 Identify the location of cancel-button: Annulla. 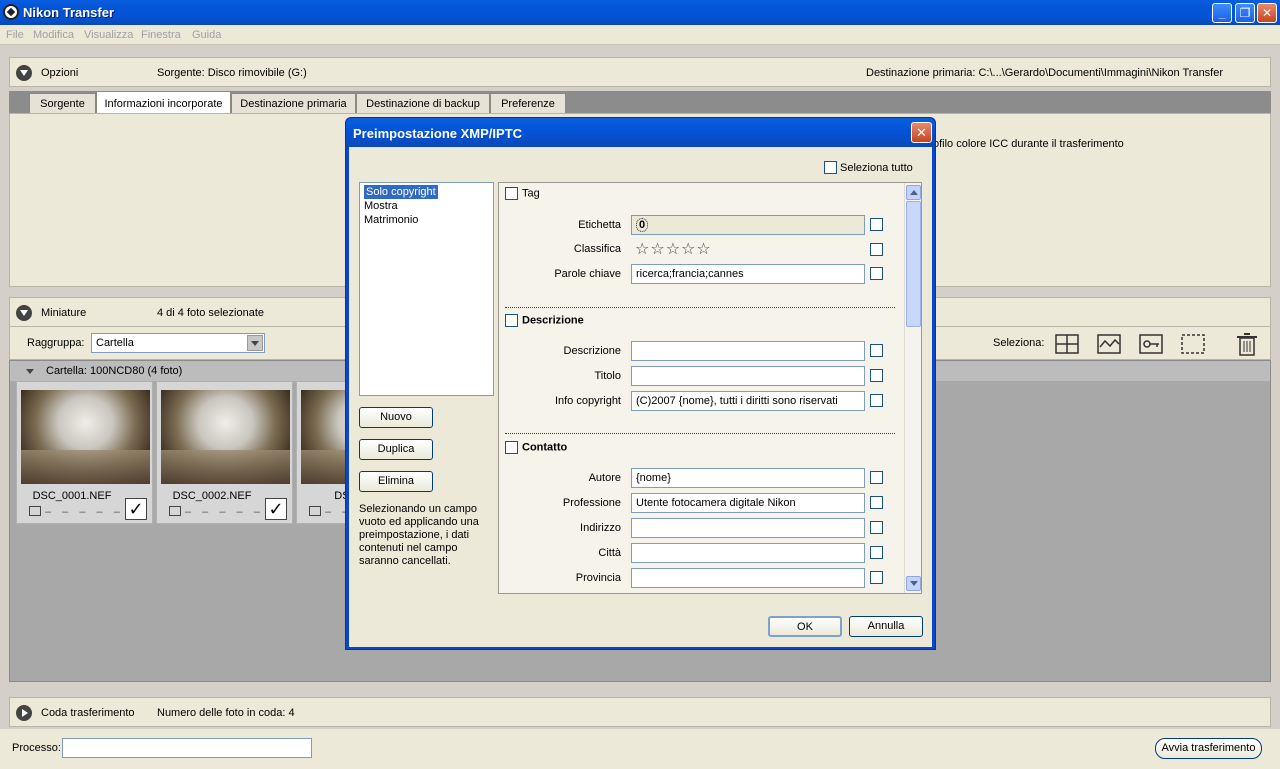
(886, 626).